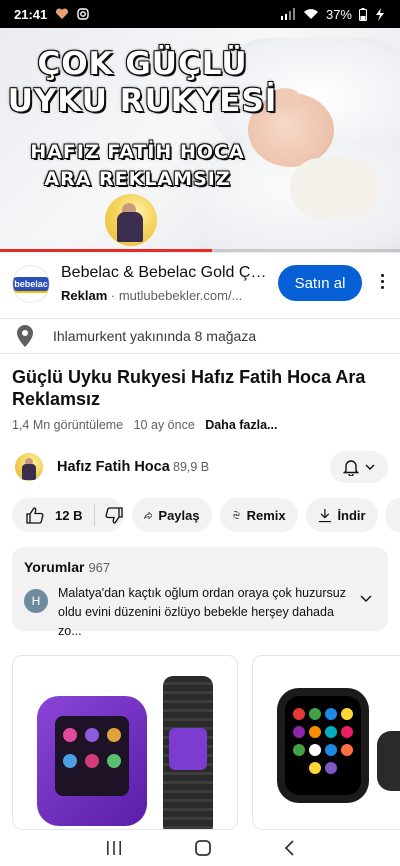 This screenshot has width=400, height=866. I want to click on like-button: 12 B, so click(61, 515).